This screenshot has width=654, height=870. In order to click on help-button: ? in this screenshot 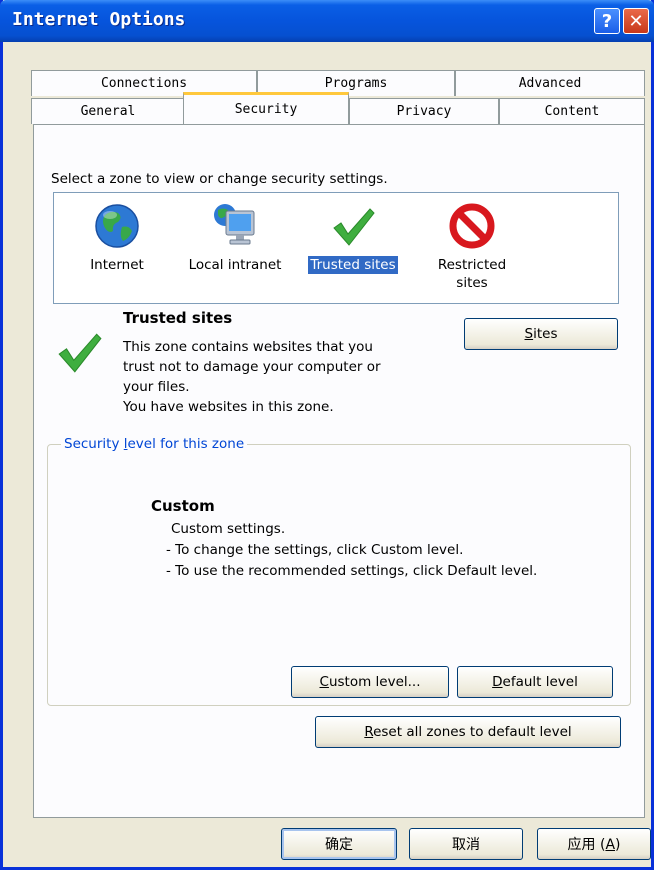, I will do `click(607, 21)`.